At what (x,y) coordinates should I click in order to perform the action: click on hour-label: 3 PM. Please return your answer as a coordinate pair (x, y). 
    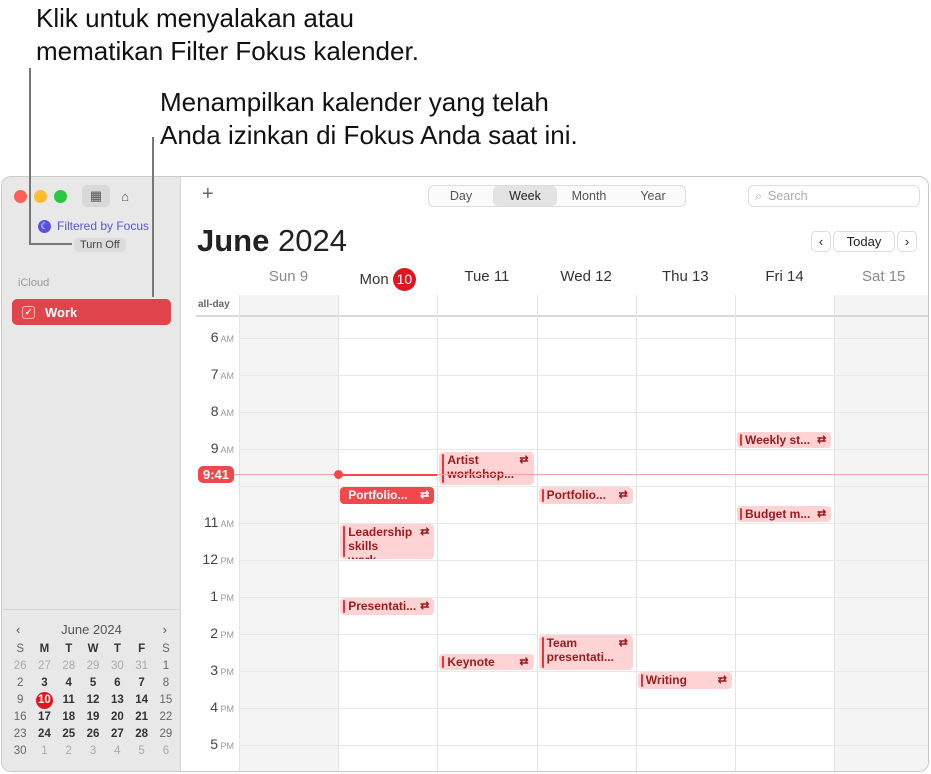
    Looking at the image, I should click on (208, 670).